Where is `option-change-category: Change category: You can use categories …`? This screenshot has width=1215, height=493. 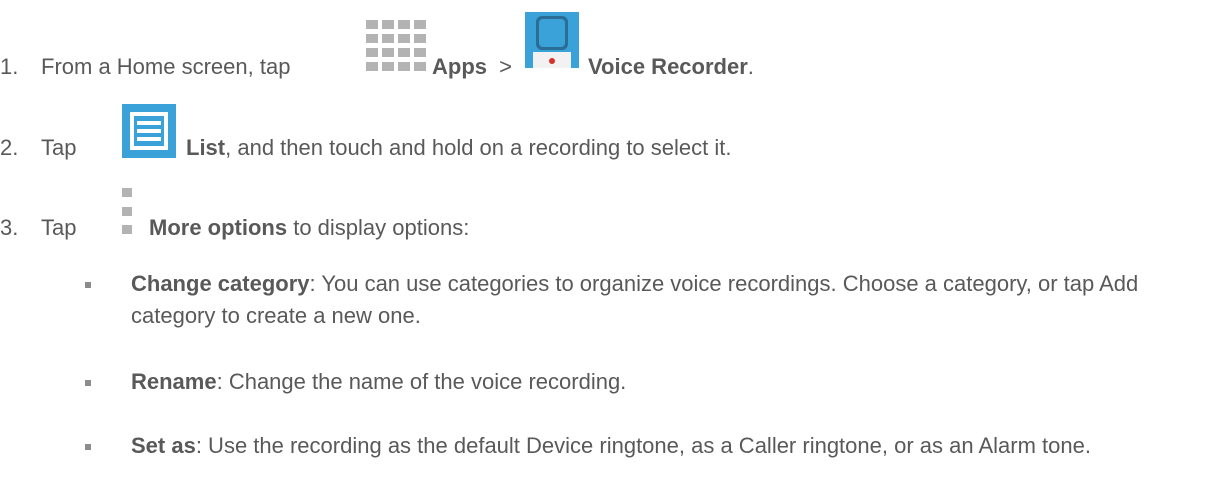 option-change-category: Change category: You can use categories … is located at coordinates (666, 300).